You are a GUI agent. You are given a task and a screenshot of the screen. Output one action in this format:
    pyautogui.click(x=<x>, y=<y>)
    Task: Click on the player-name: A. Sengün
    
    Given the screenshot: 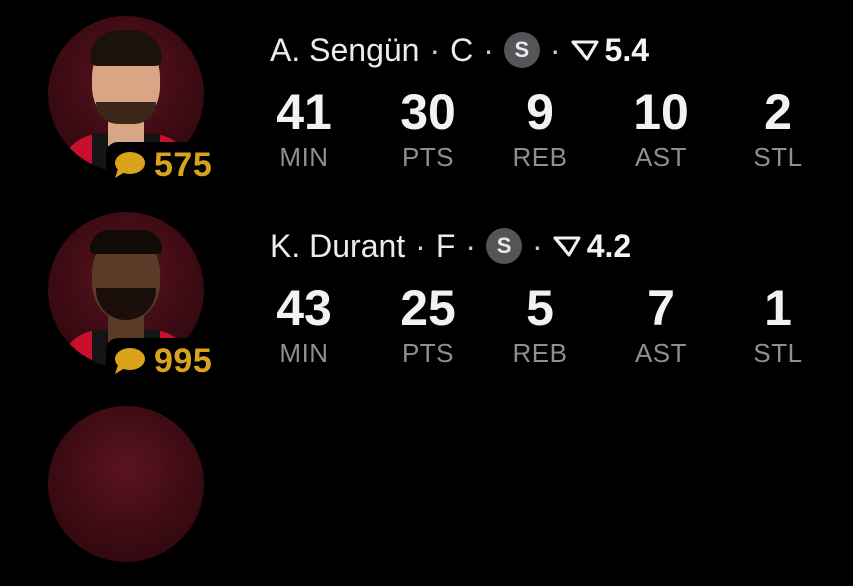 What is the action you would take?
    pyautogui.click(x=344, y=50)
    